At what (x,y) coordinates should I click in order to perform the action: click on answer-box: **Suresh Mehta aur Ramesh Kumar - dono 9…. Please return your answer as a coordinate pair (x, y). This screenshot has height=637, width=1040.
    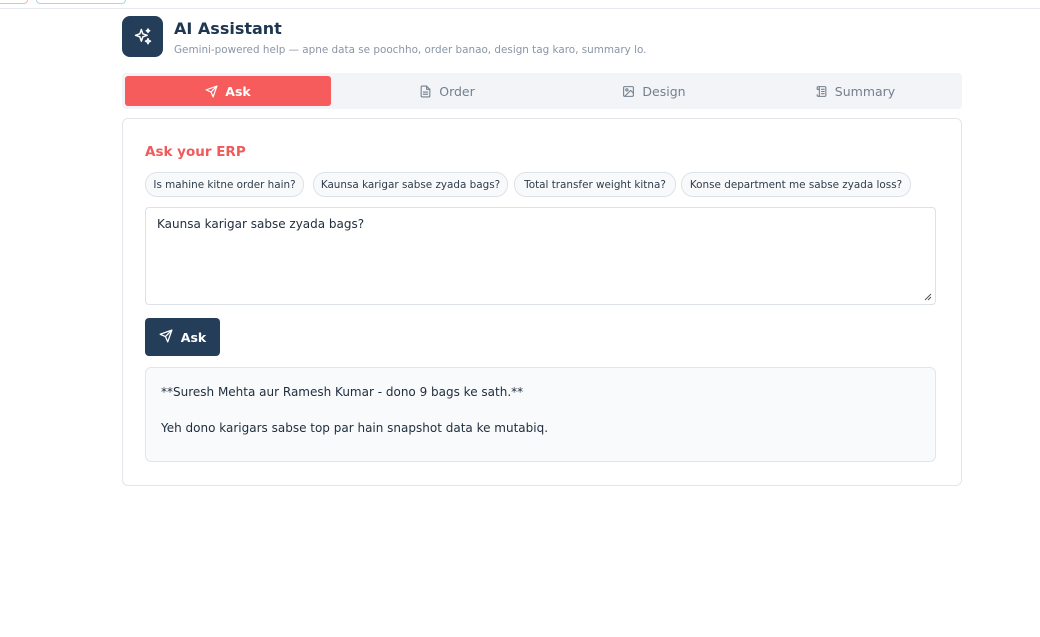
    Looking at the image, I should click on (540, 414).